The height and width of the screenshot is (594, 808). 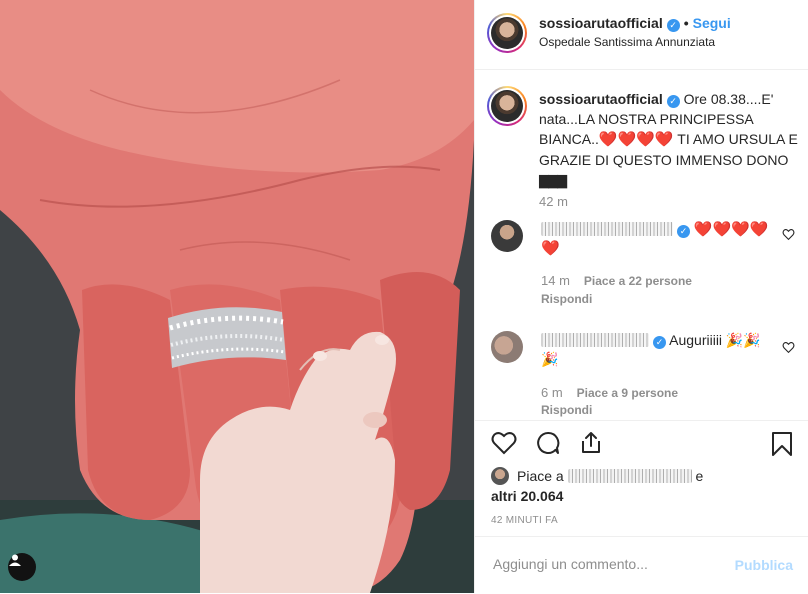 I want to click on likes-prefix: Piace a, so click(x=540, y=476).